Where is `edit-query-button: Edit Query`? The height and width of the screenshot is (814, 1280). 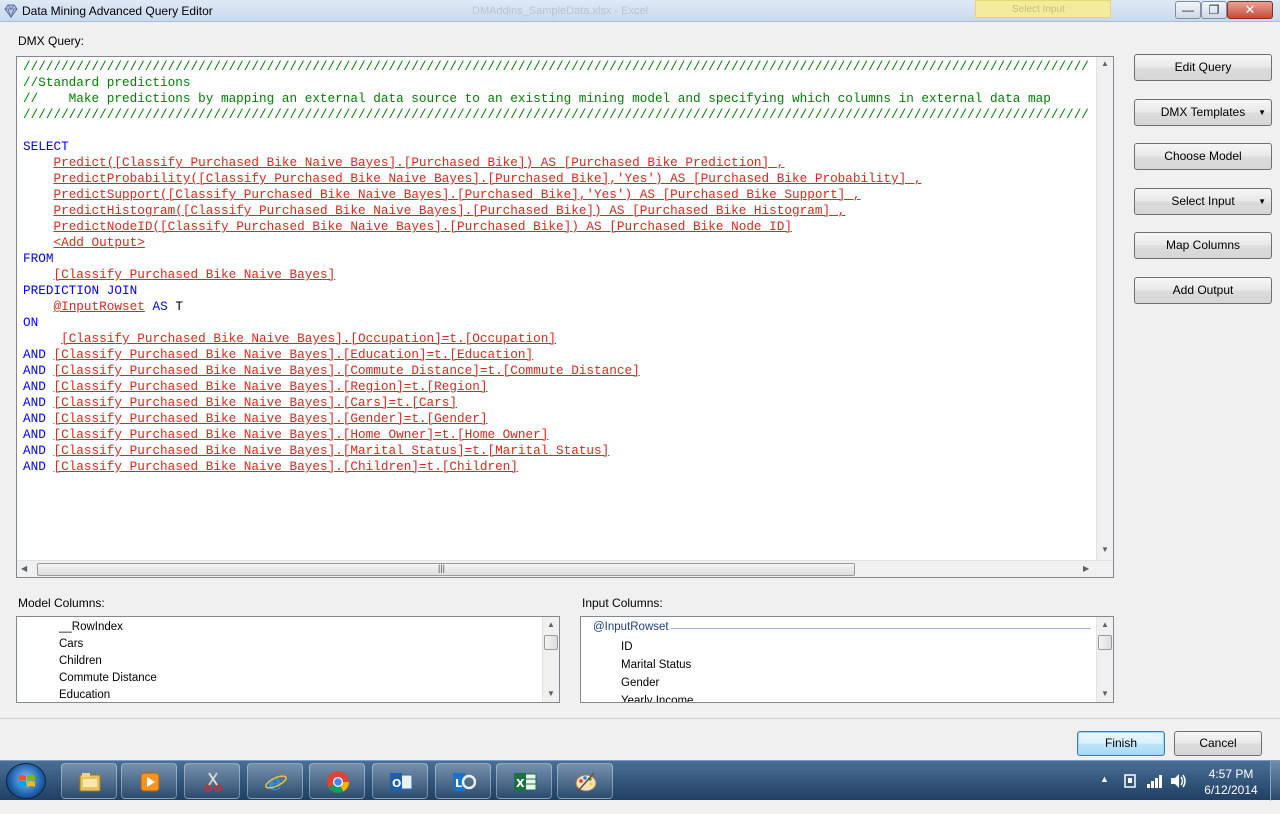
edit-query-button: Edit Query is located at coordinates (1203, 67).